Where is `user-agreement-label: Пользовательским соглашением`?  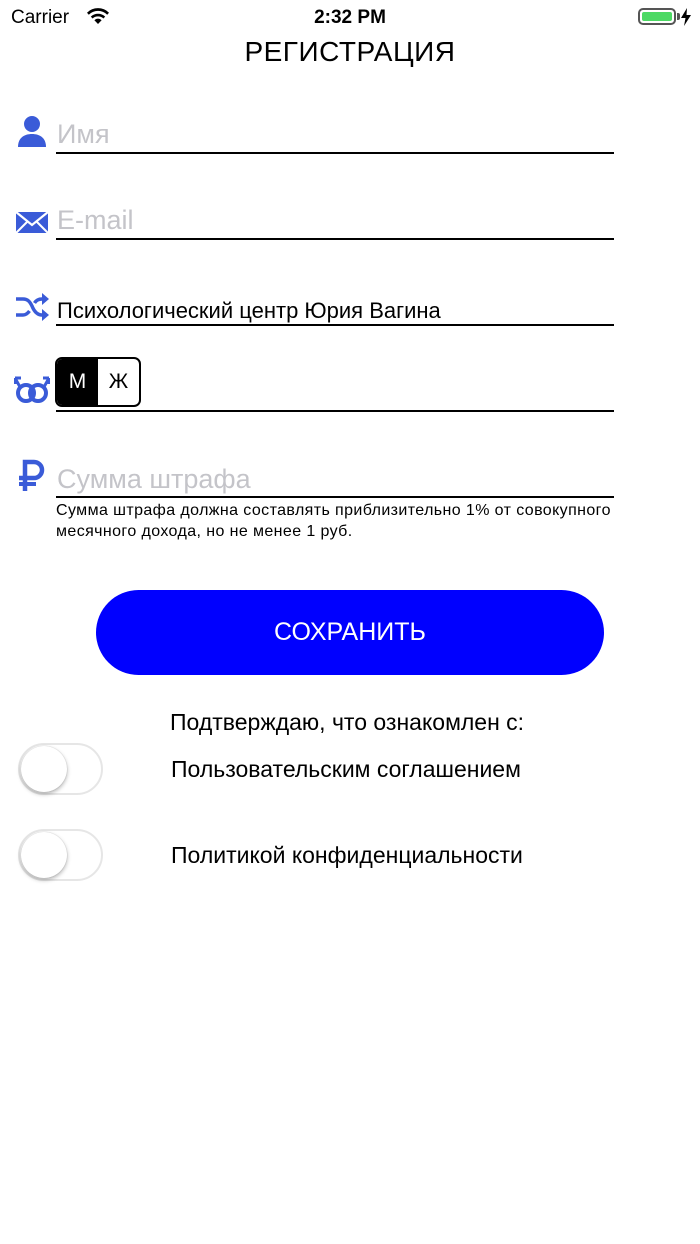 user-agreement-label: Пользовательским соглашением is located at coordinates (346, 769).